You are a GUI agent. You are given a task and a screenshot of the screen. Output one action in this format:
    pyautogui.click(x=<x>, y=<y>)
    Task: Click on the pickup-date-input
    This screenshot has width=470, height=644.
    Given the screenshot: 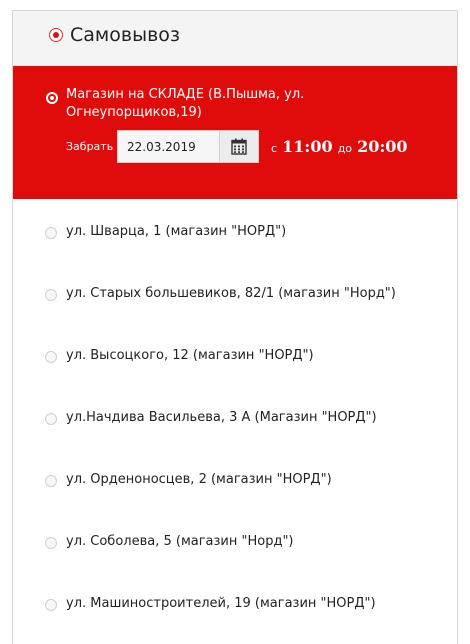 What is the action you would take?
    pyautogui.click(x=168, y=146)
    